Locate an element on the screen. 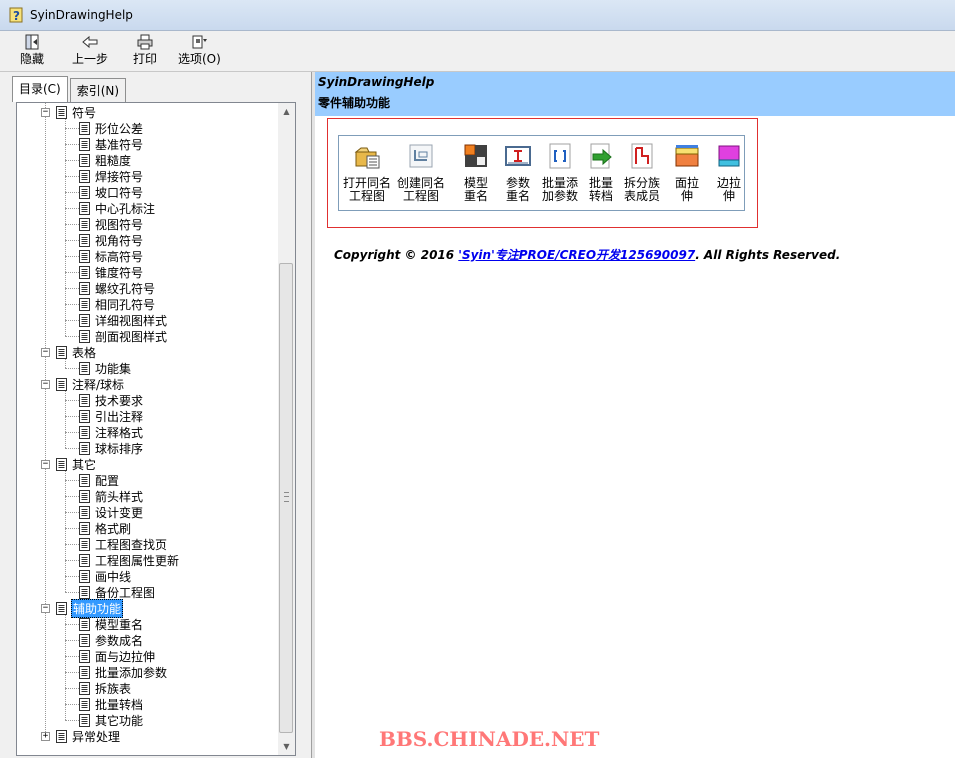 The height and width of the screenshot is (758, 955). tree-topic-node: 面与边拉伸 is located at coordinates (117, 656).